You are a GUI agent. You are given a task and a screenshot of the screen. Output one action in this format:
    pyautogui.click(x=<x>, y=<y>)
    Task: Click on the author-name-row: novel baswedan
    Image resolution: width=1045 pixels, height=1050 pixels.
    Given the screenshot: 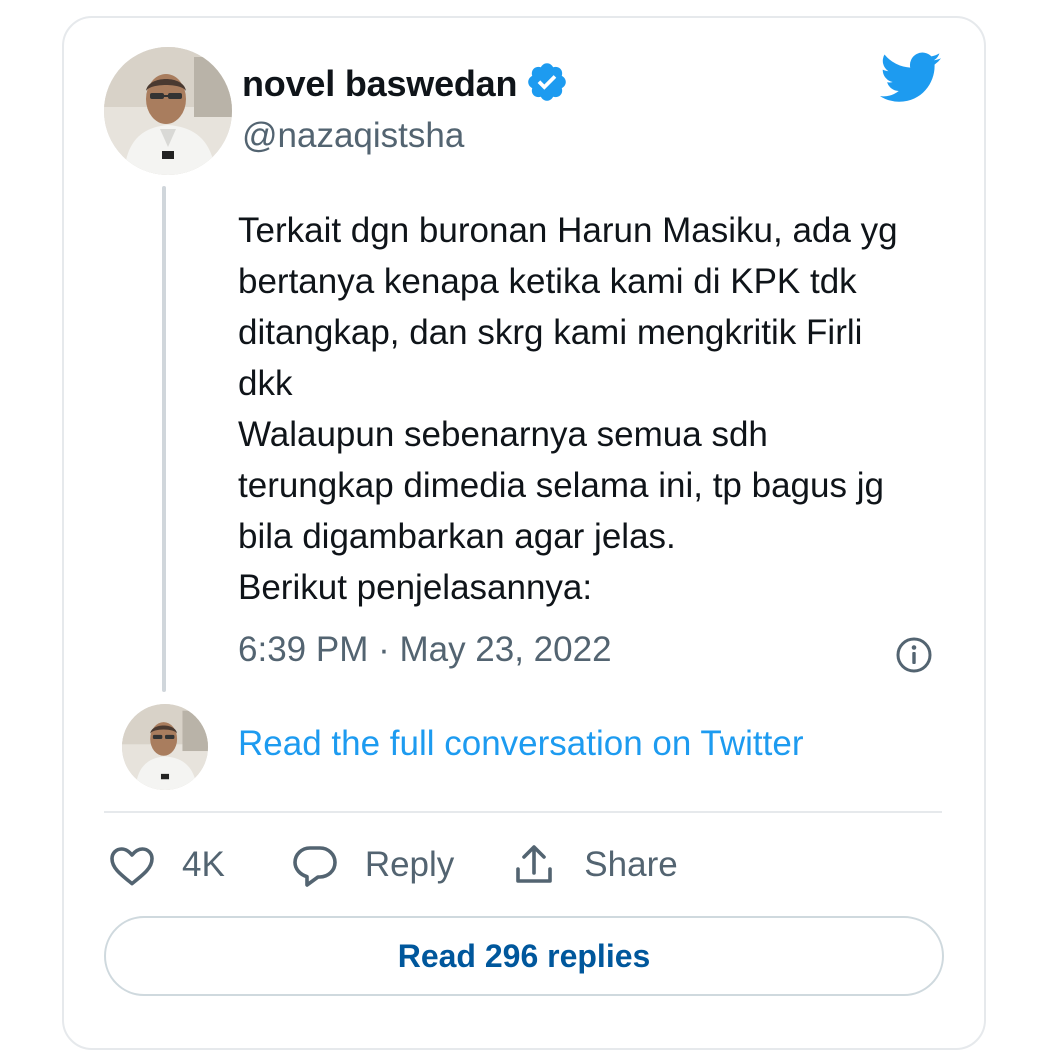 What is the action you would take?
    pyautogui.click(x=405, y=84)
    